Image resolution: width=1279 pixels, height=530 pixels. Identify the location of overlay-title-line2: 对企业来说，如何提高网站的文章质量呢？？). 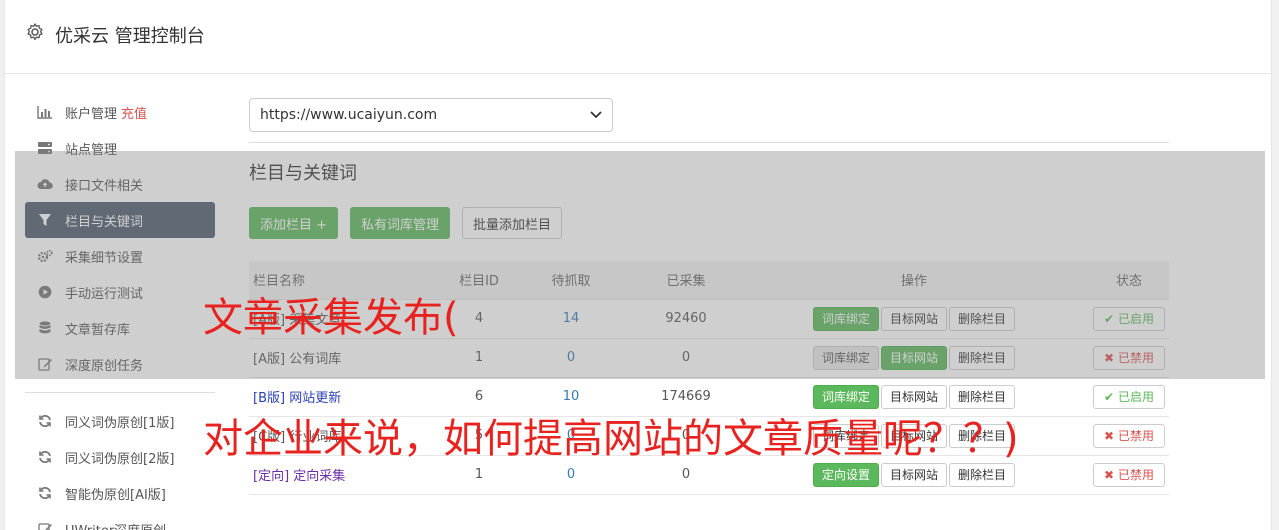
(611, 439).